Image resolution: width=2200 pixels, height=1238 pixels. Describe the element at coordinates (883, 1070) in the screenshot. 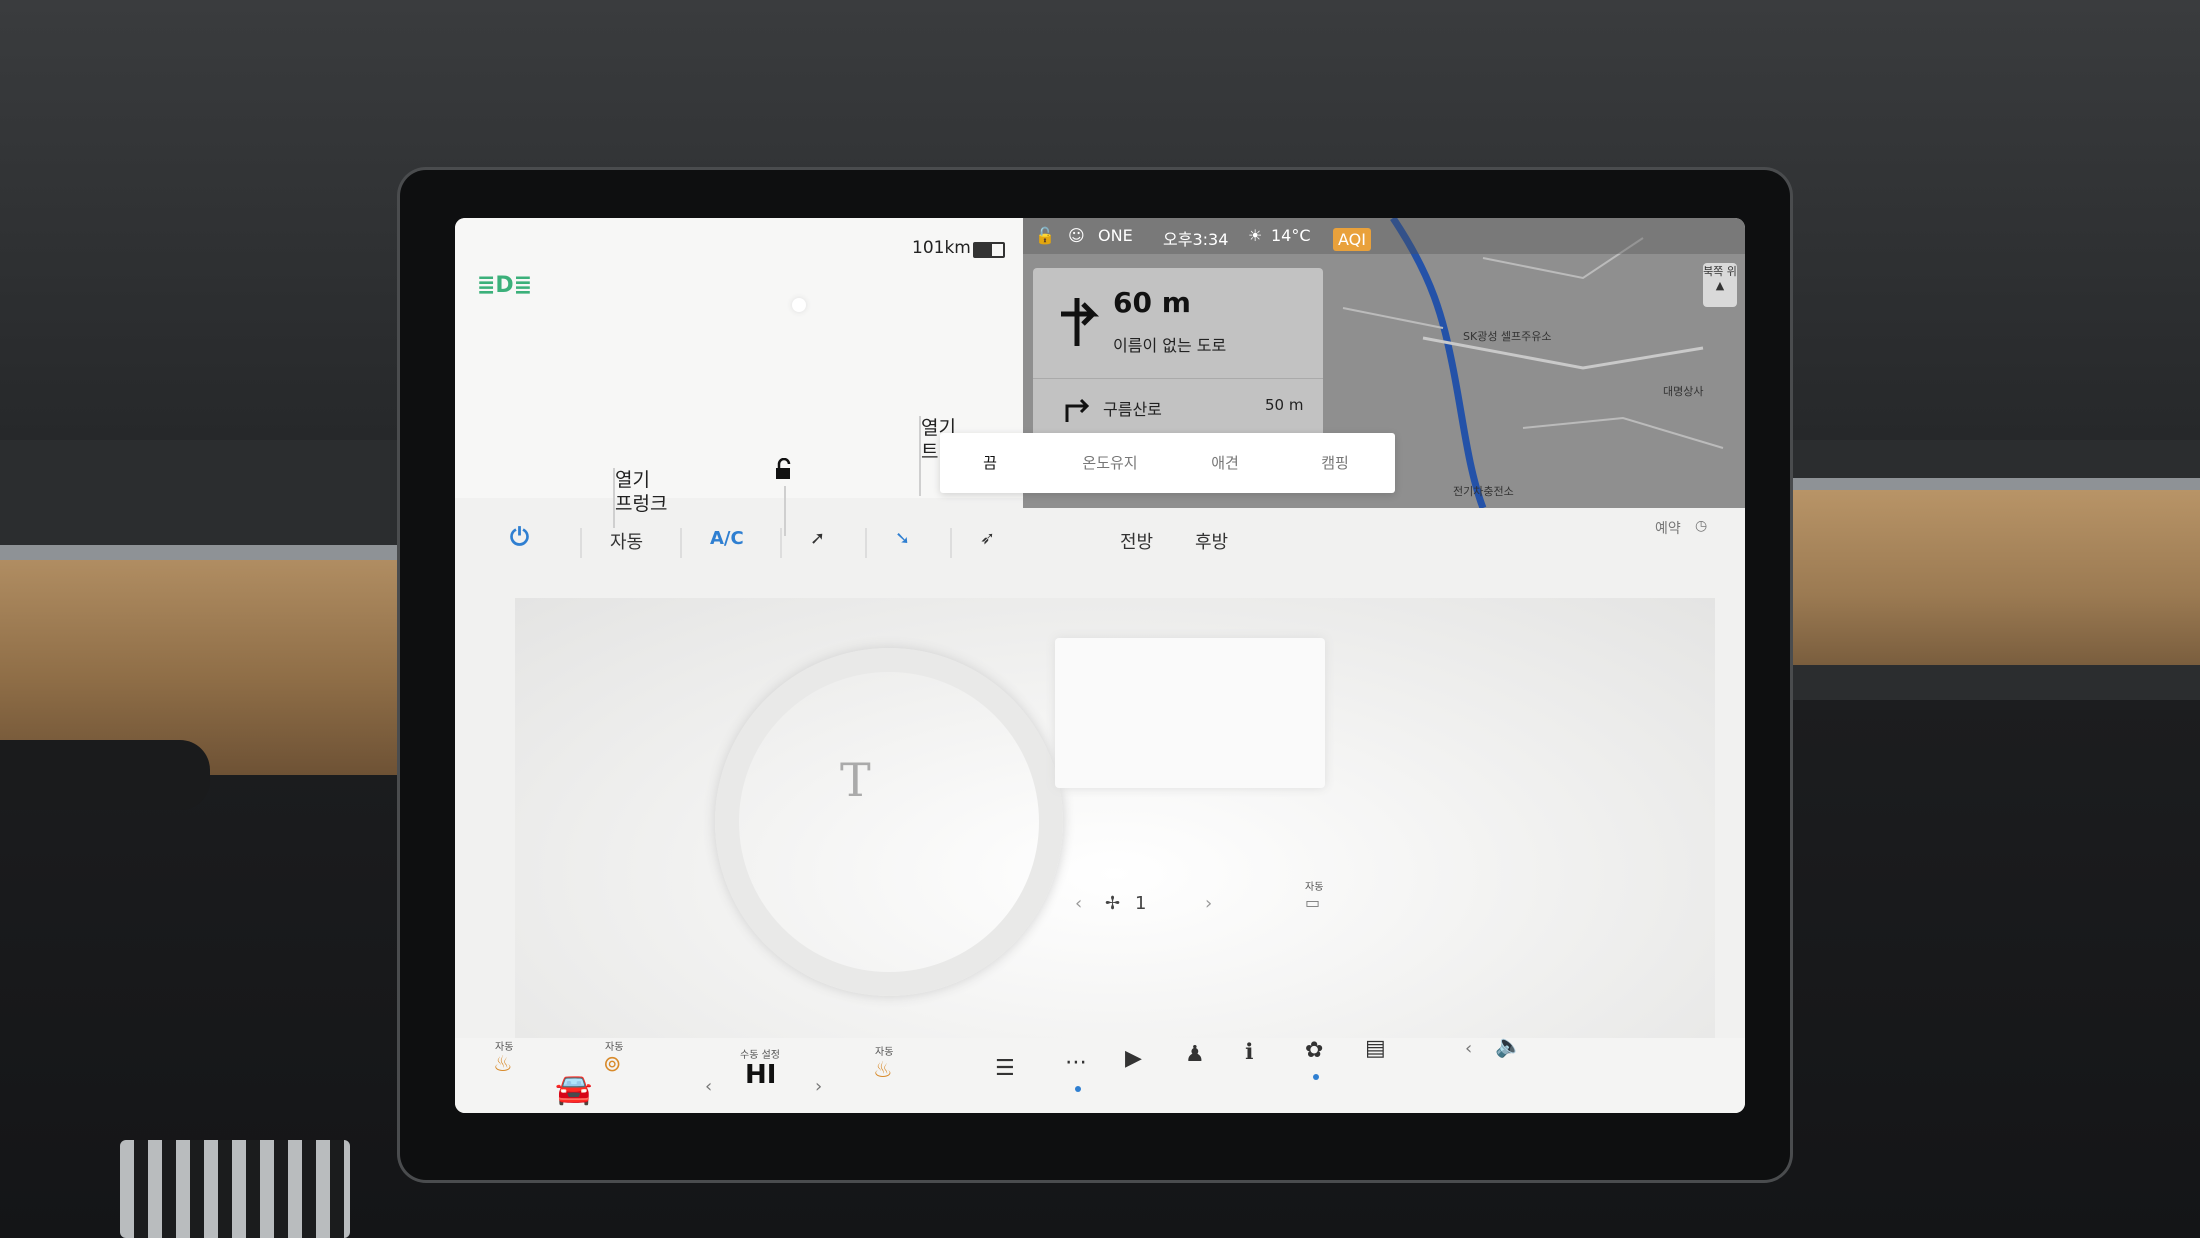

I see `seat-heater-right-icon: ♨` at that location.